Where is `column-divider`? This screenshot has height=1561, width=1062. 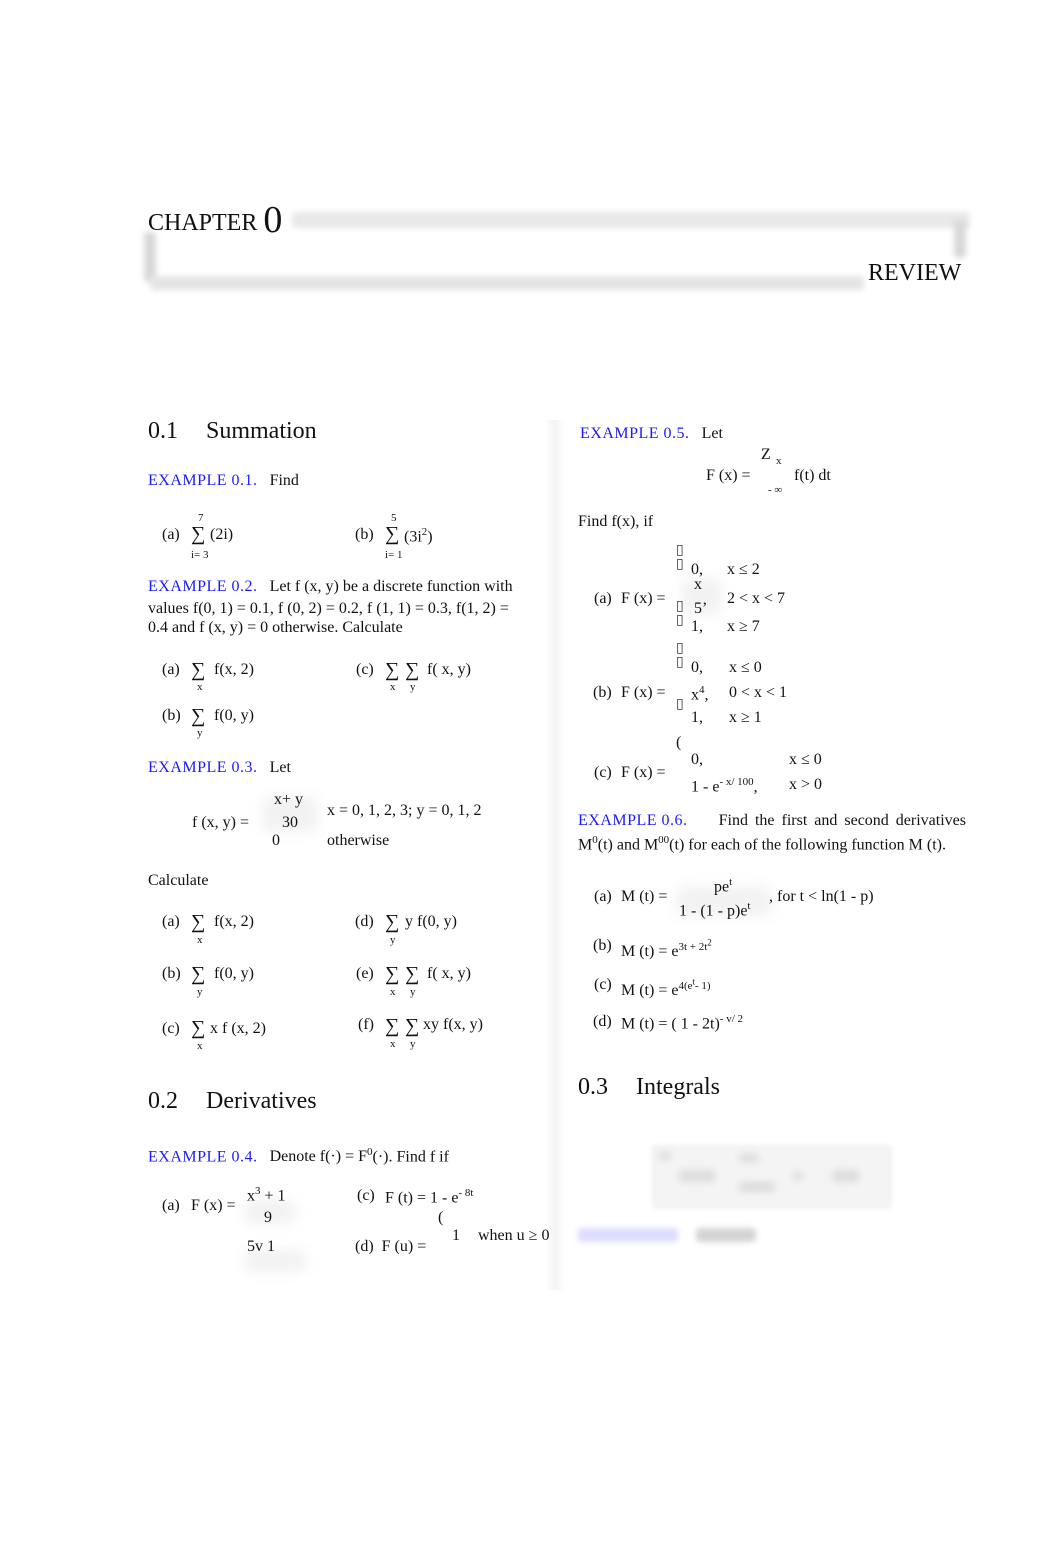
column-divider is located at coordinates (555, 855).